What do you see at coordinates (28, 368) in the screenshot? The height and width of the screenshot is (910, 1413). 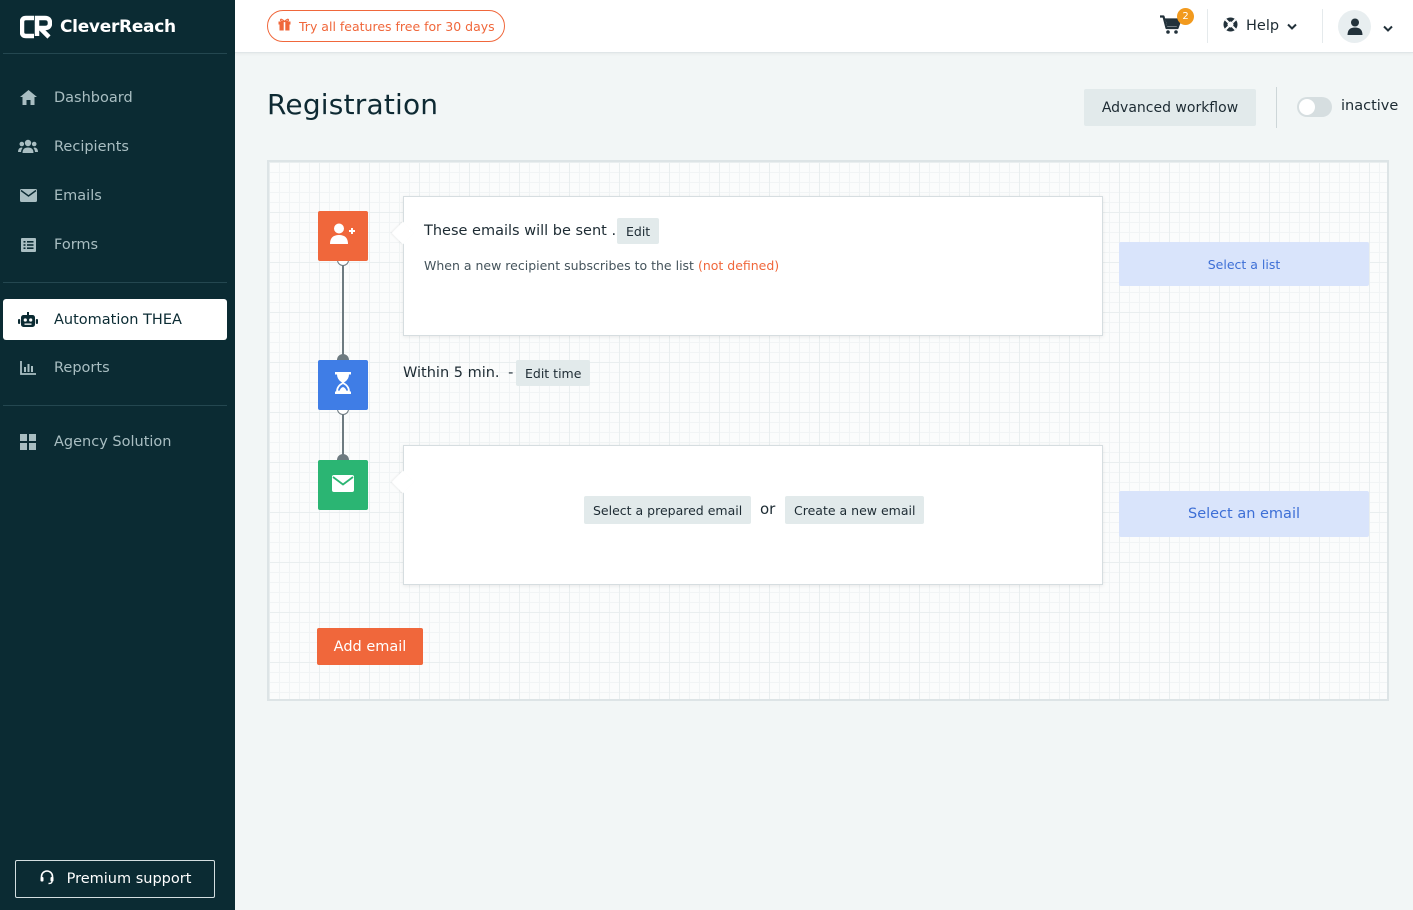 I see `chart-icon` at bounding box center [28, 368].